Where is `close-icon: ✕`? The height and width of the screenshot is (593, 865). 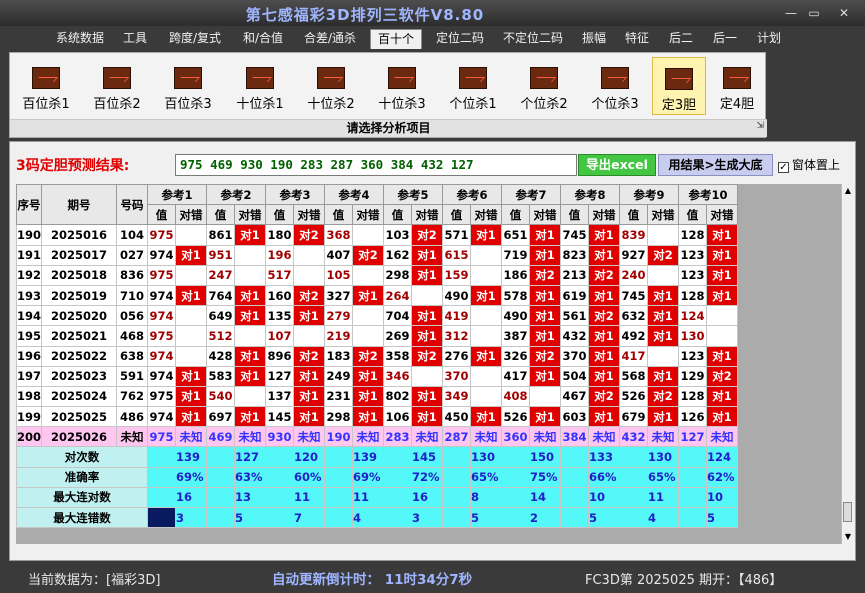
close-icon: ✕ is located at coordinates (844, 13).